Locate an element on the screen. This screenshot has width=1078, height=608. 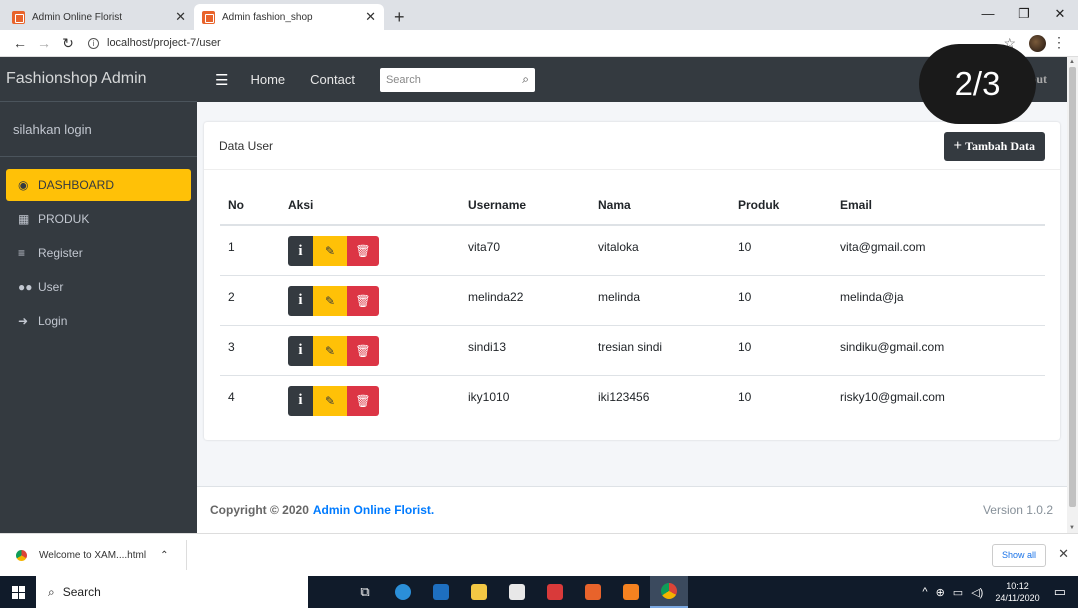
user-panel: silahkan login is located at coordinates (98, 129).